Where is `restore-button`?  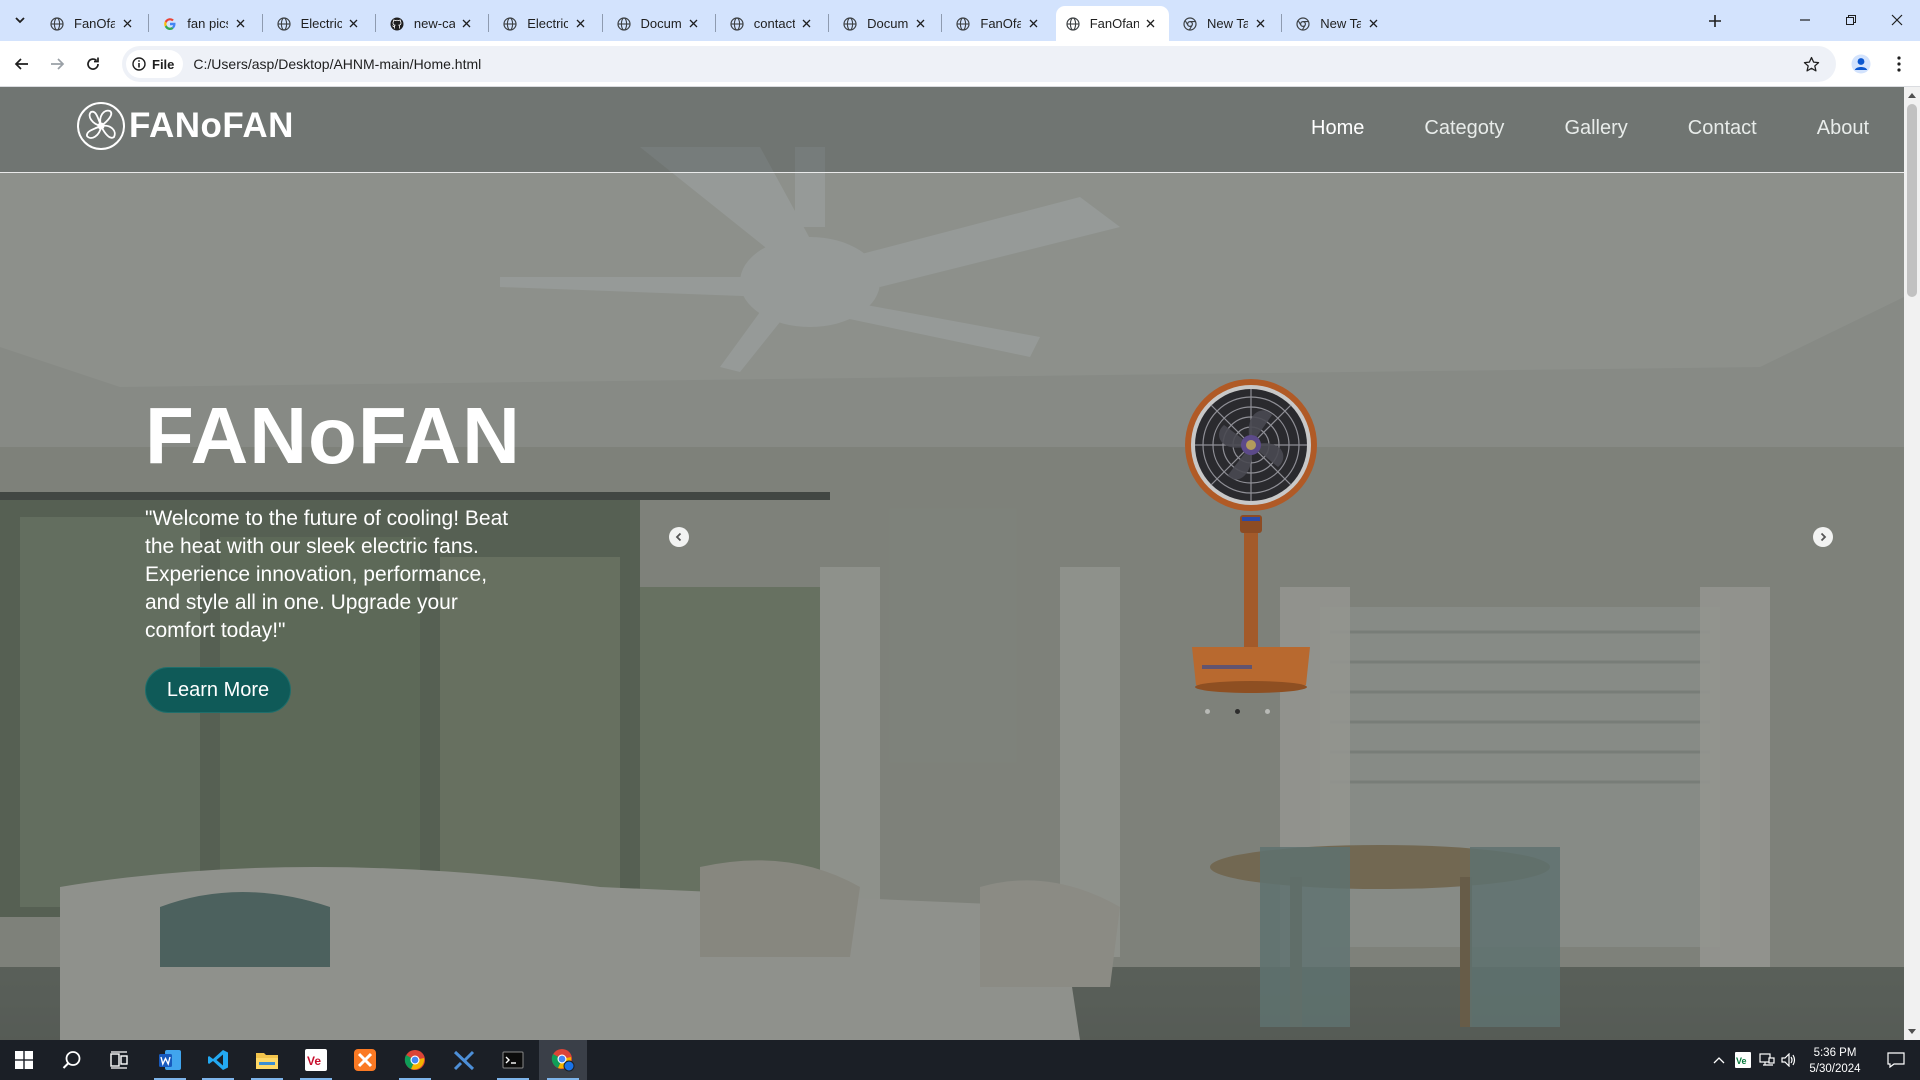 restore-button is located at coordinates (1851, 20).